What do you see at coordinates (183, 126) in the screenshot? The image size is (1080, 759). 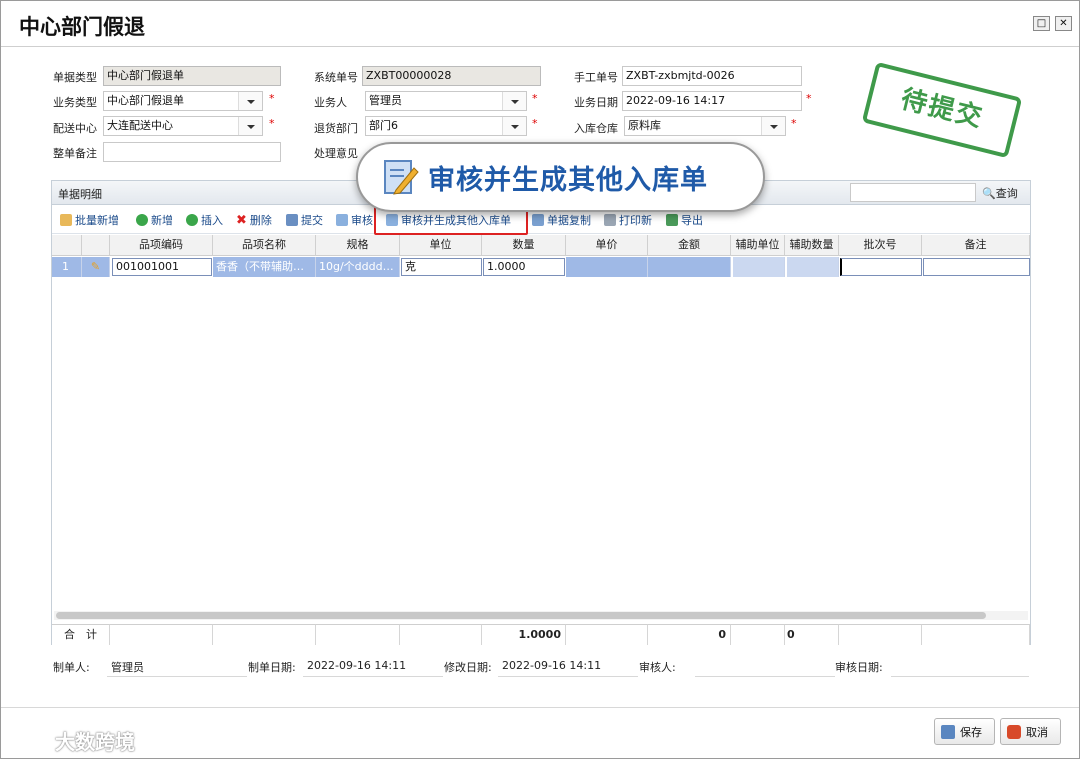 I see `distribution-center-select: 大连配送中心` at bounding box center [183, 126].